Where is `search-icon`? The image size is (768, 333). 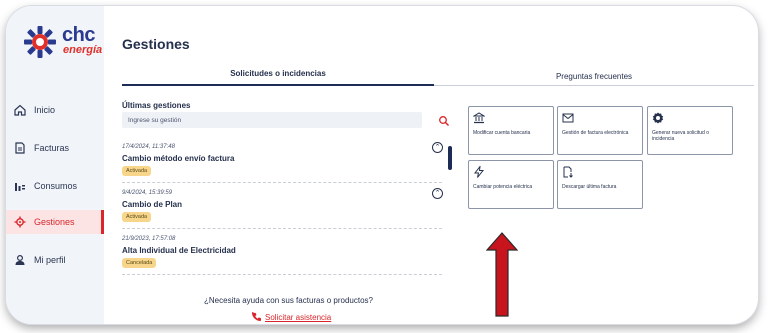
search-icon is located at coordinates (444, 120).